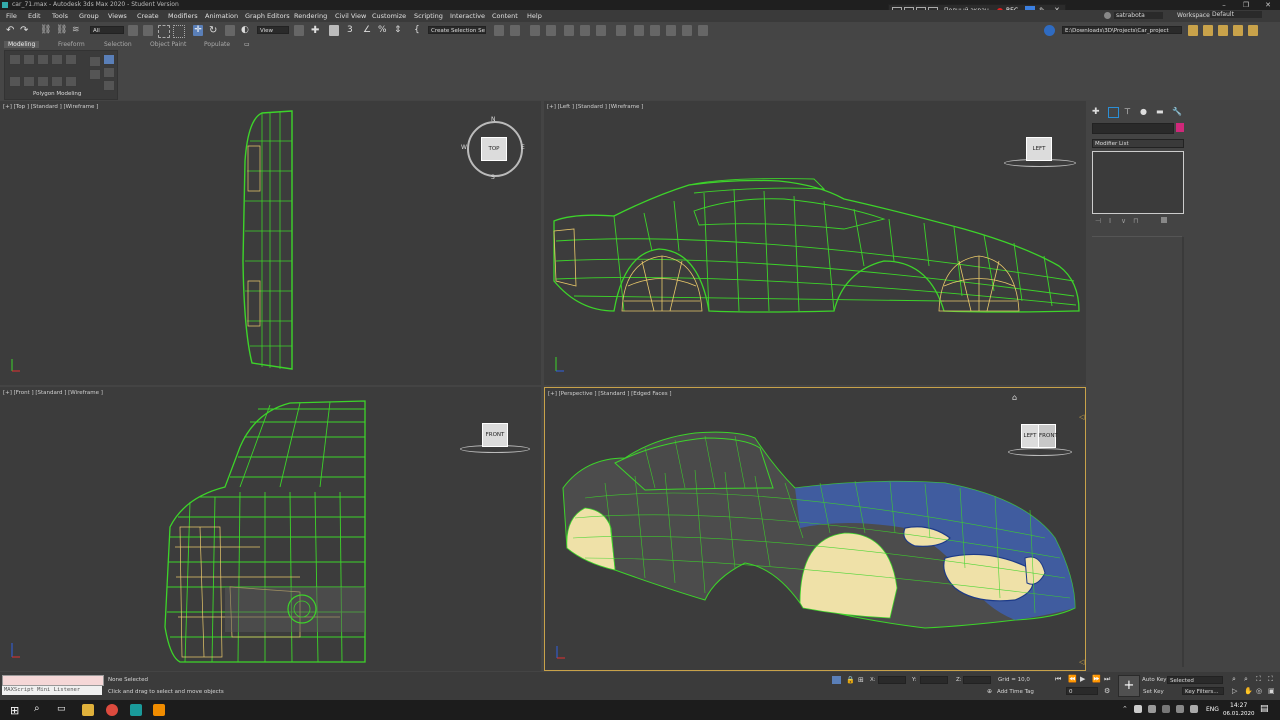  What do you see at coordinates (836, 680) in the screenshot?
I see `isolate-selection-icon` at bounding box center [836, 680].